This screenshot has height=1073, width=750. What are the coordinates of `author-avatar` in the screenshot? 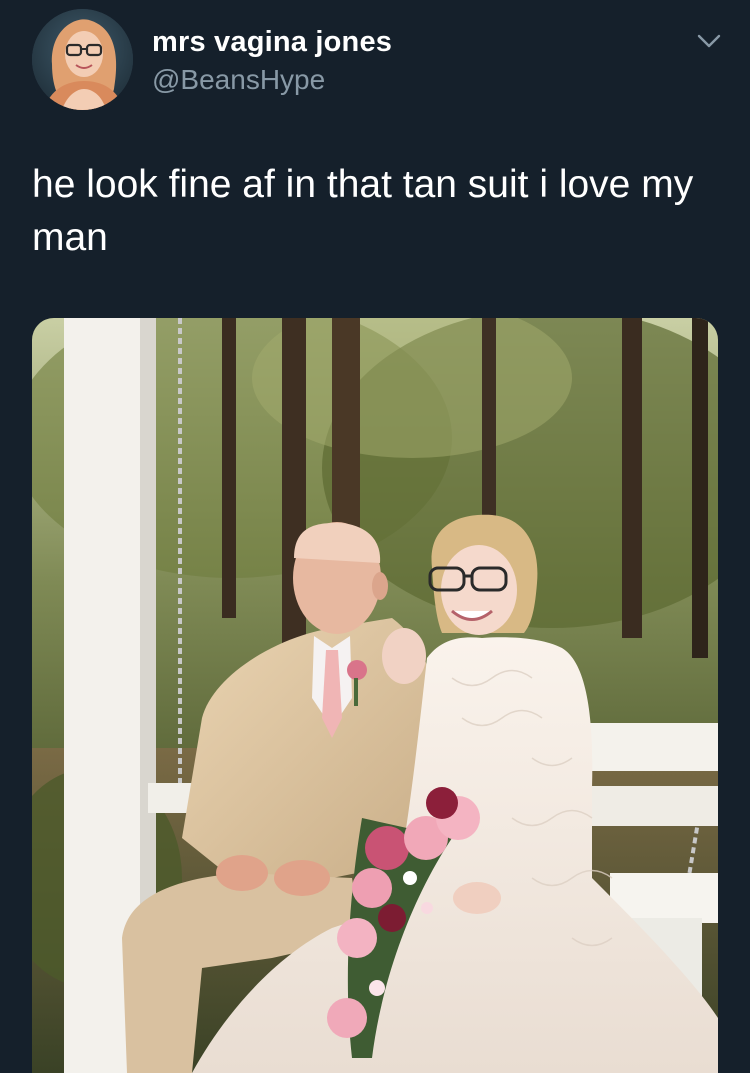 It's located at (82, 59).